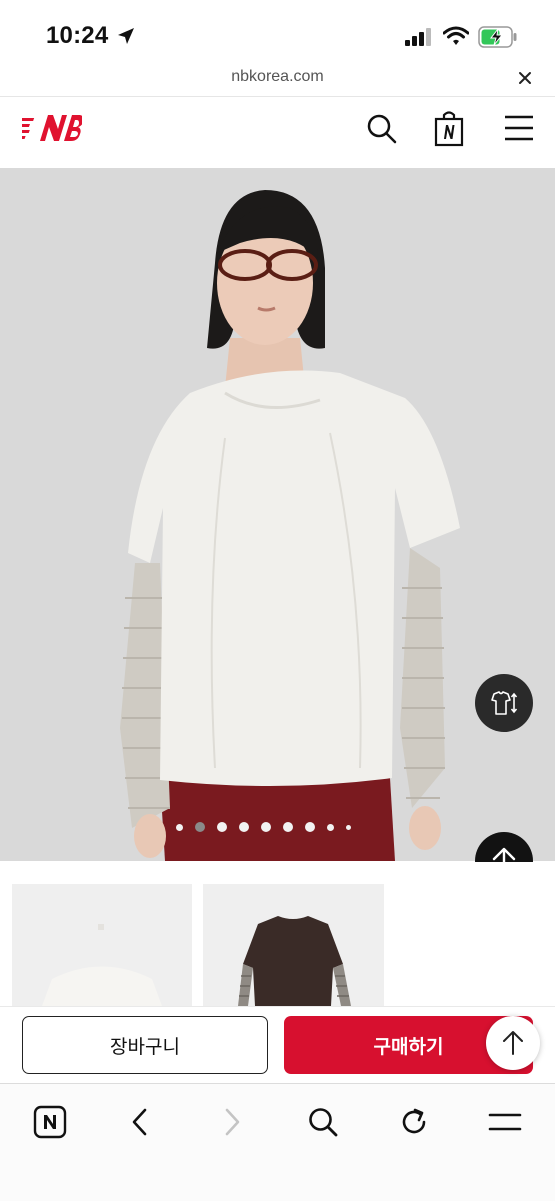 This screenshot has width=555, height=1201. What do you see at coordinates (418, 37) in the screenshot?
I see `cellular-signal-icon` at bounding box center [418, 37].